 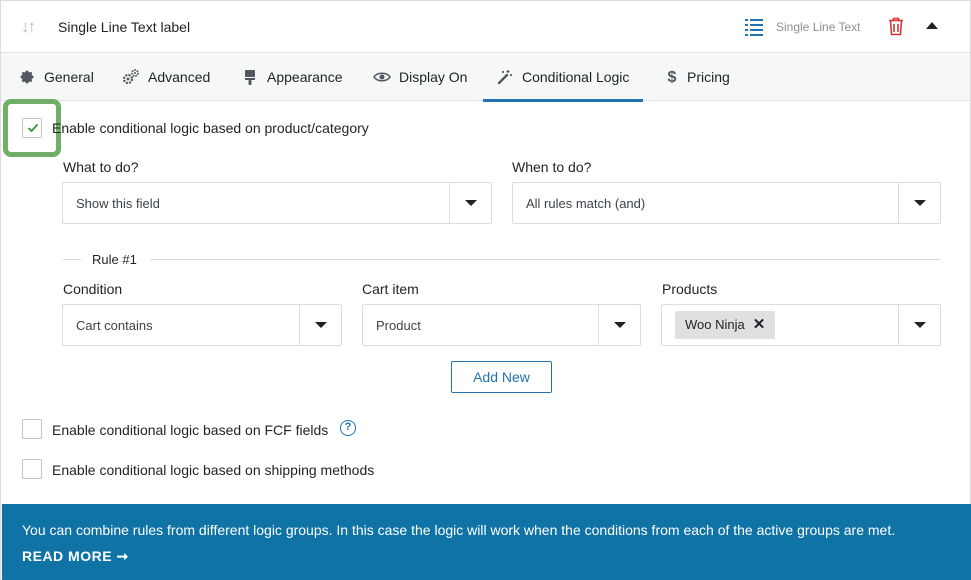 What do you see at coordinates (31, 27) in the screenshot?
I see `sort-handle-icon: ↓↑` at bounding box center [31, 27].